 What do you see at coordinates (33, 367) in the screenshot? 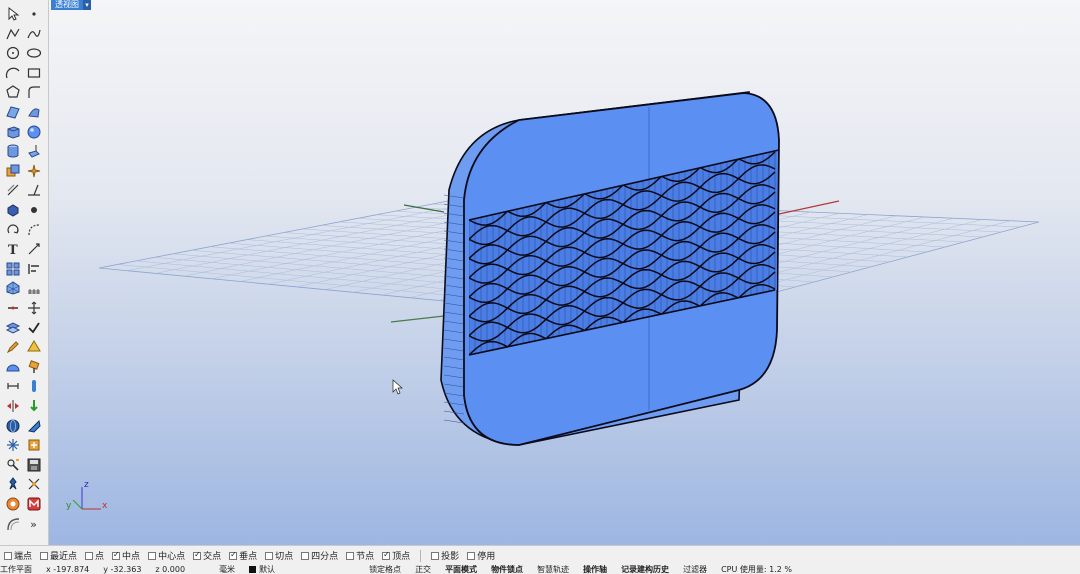
I see `toolbar-button-paint` at bounding box center [33, 367].